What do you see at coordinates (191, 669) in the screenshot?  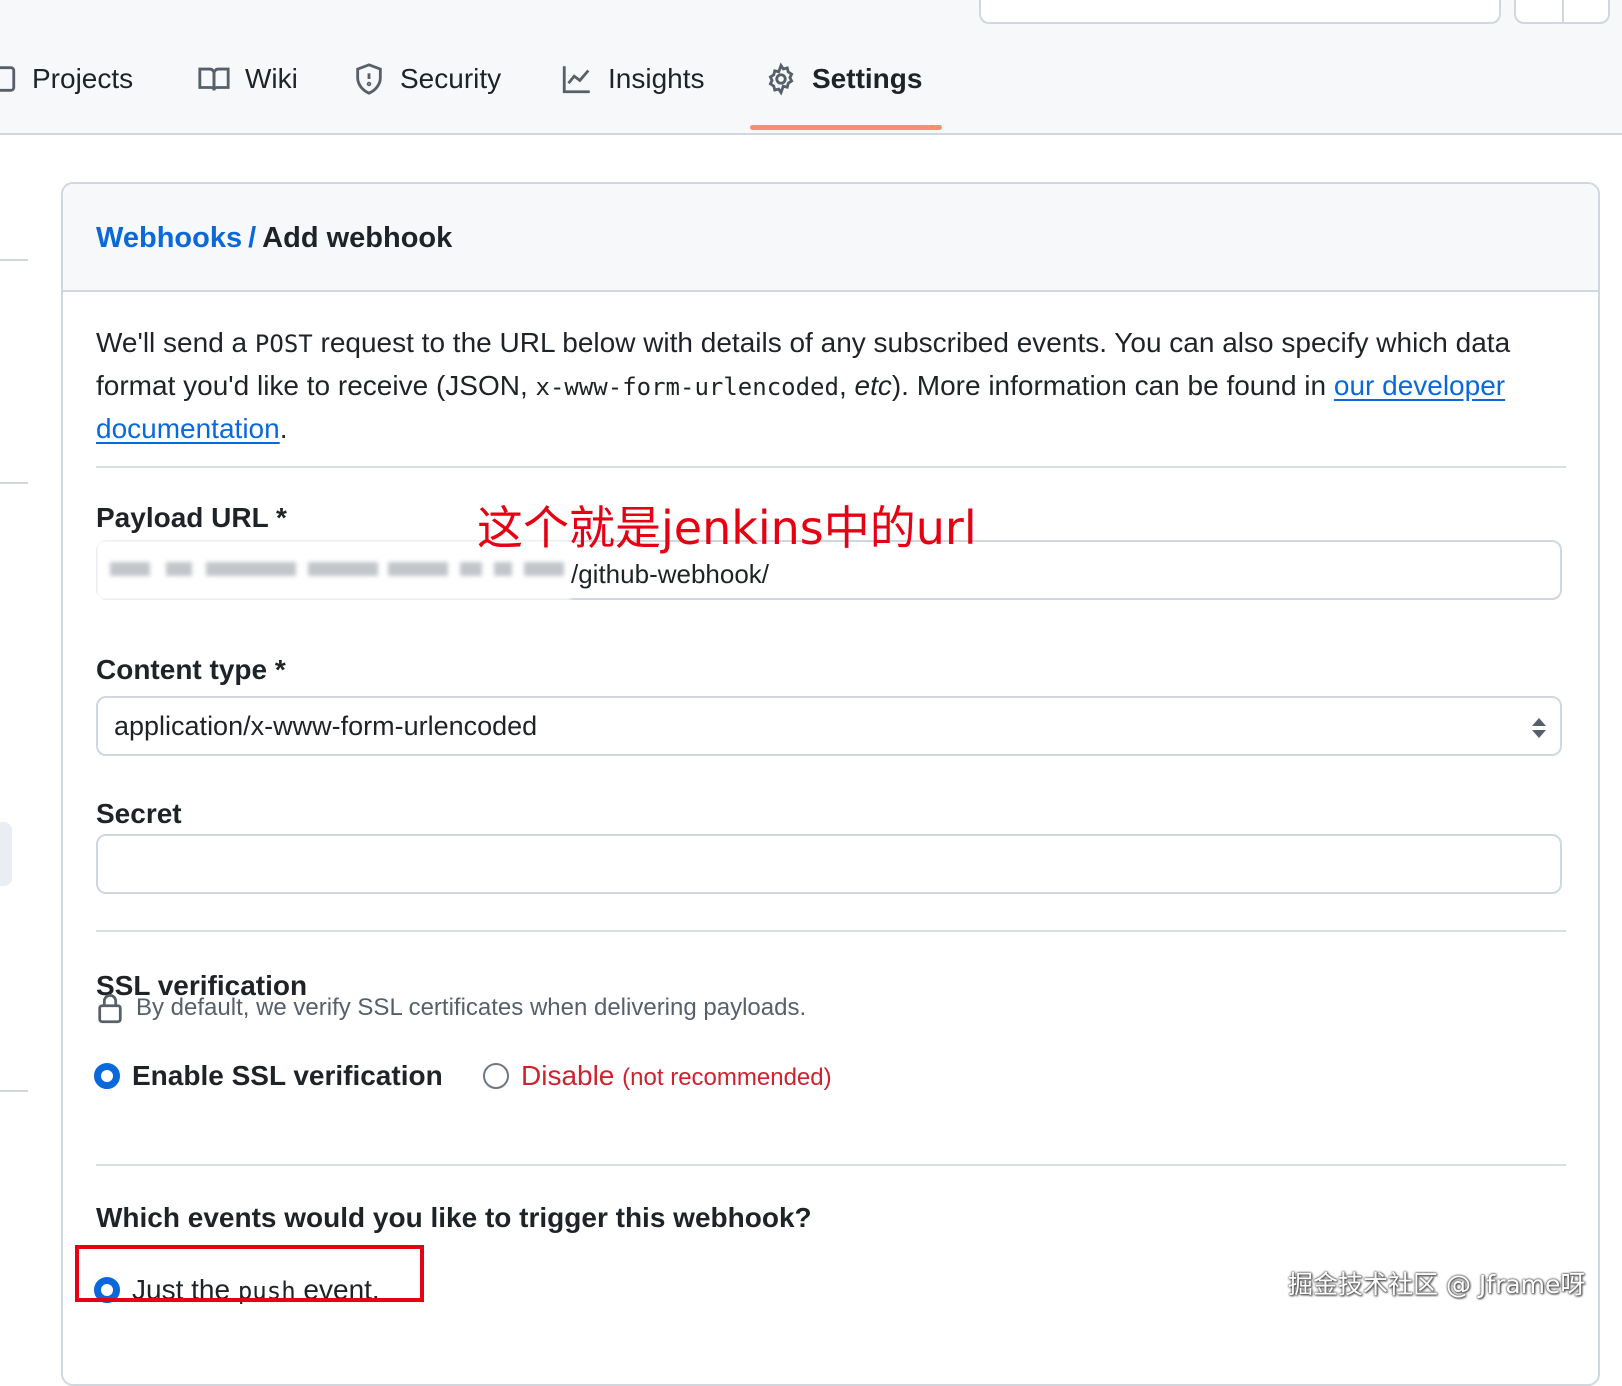 I see `content-type-label: Content type *` at bounding box center [191, 669].